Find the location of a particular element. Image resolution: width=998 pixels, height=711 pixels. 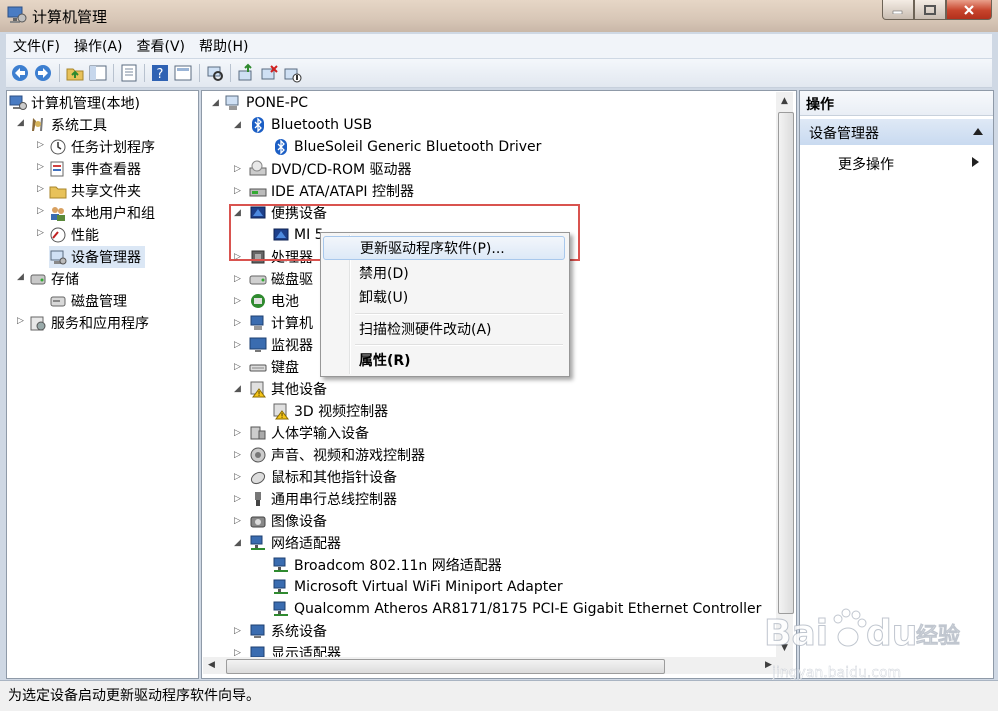

device-root-computer: PONE-PC is located at coordinates (266, 103).